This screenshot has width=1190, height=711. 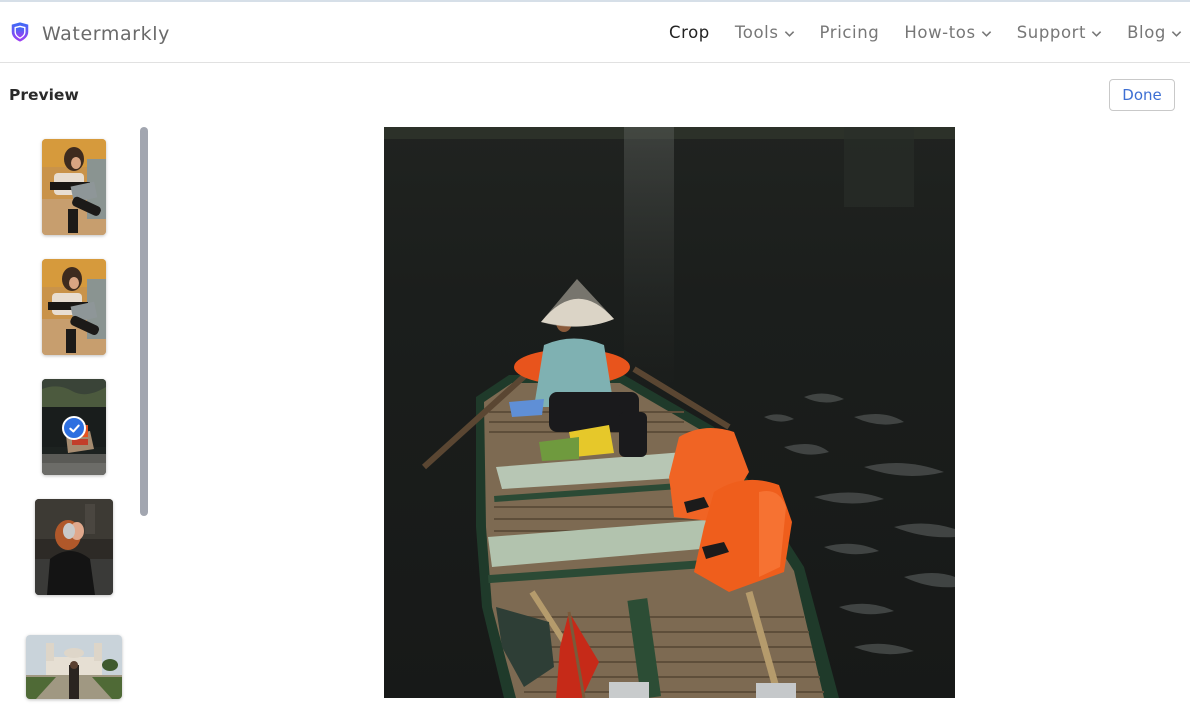 What do you see at coordinates (144, 321) in the screenshot?
I see `thumbnail-scrollbar` at bounding box center [144, 321].